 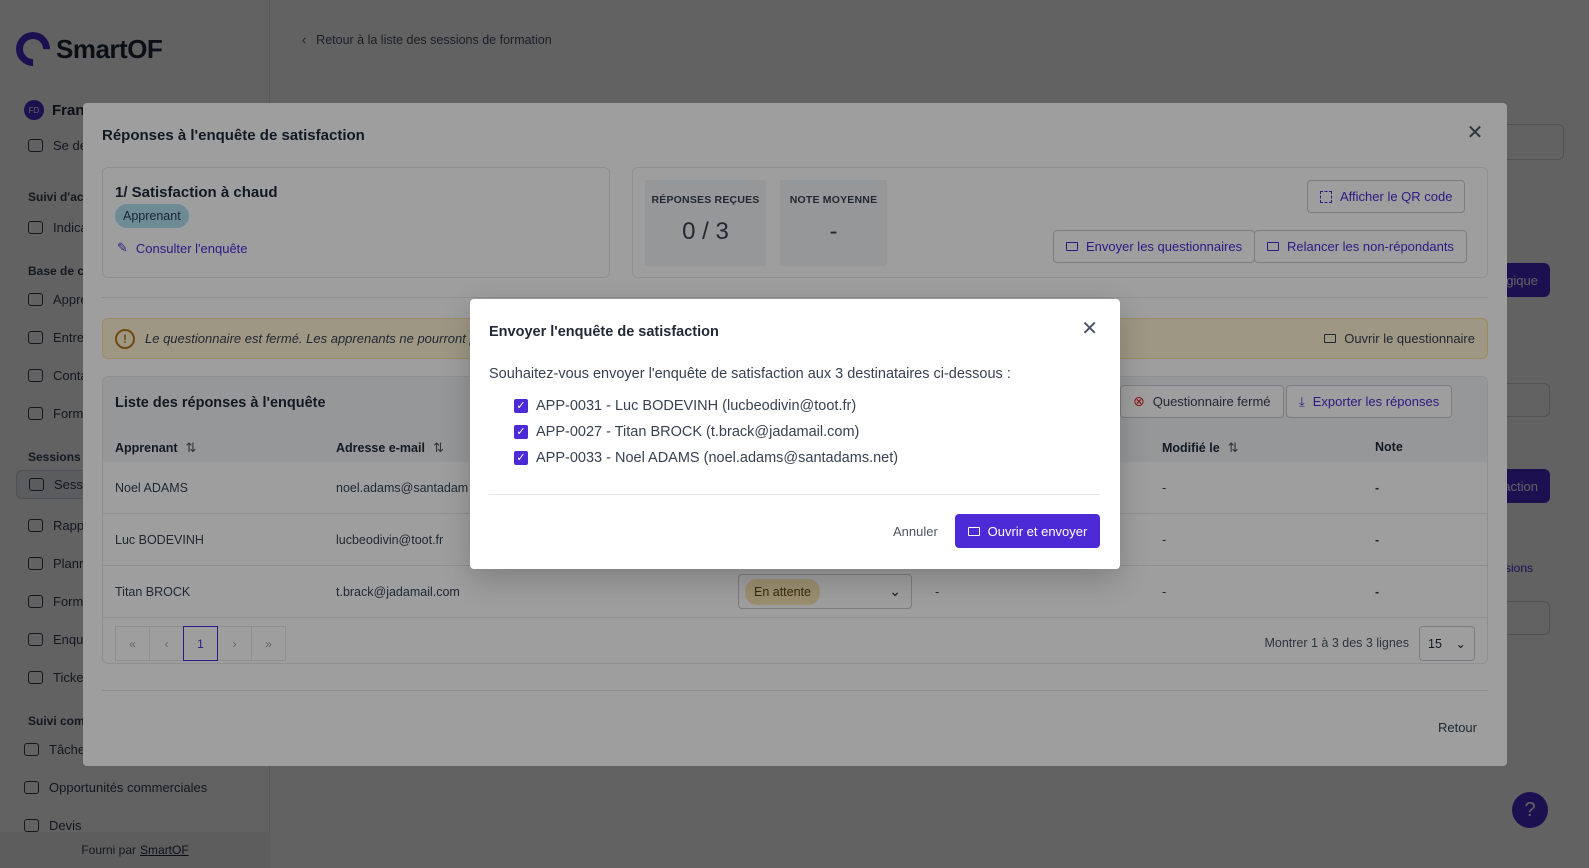 What do you see at coordinates (915, 531) in the screenshot?
I see `cancel-button: Annuler` at bounding box center [915, 531].